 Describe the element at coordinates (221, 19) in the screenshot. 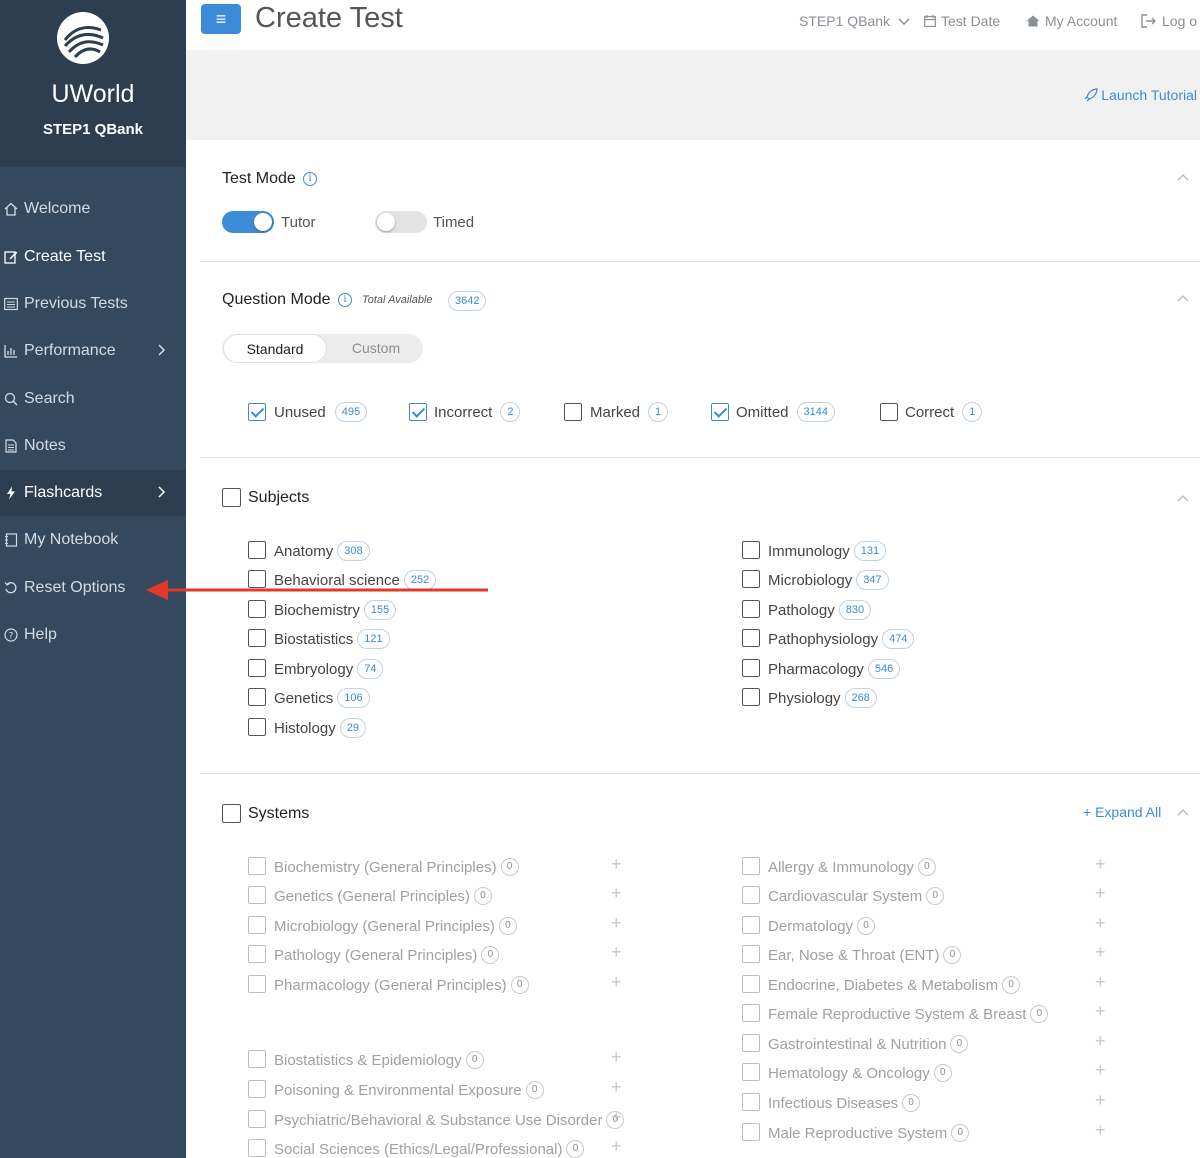

I see `menu-toggle-button: ≡` at that location.